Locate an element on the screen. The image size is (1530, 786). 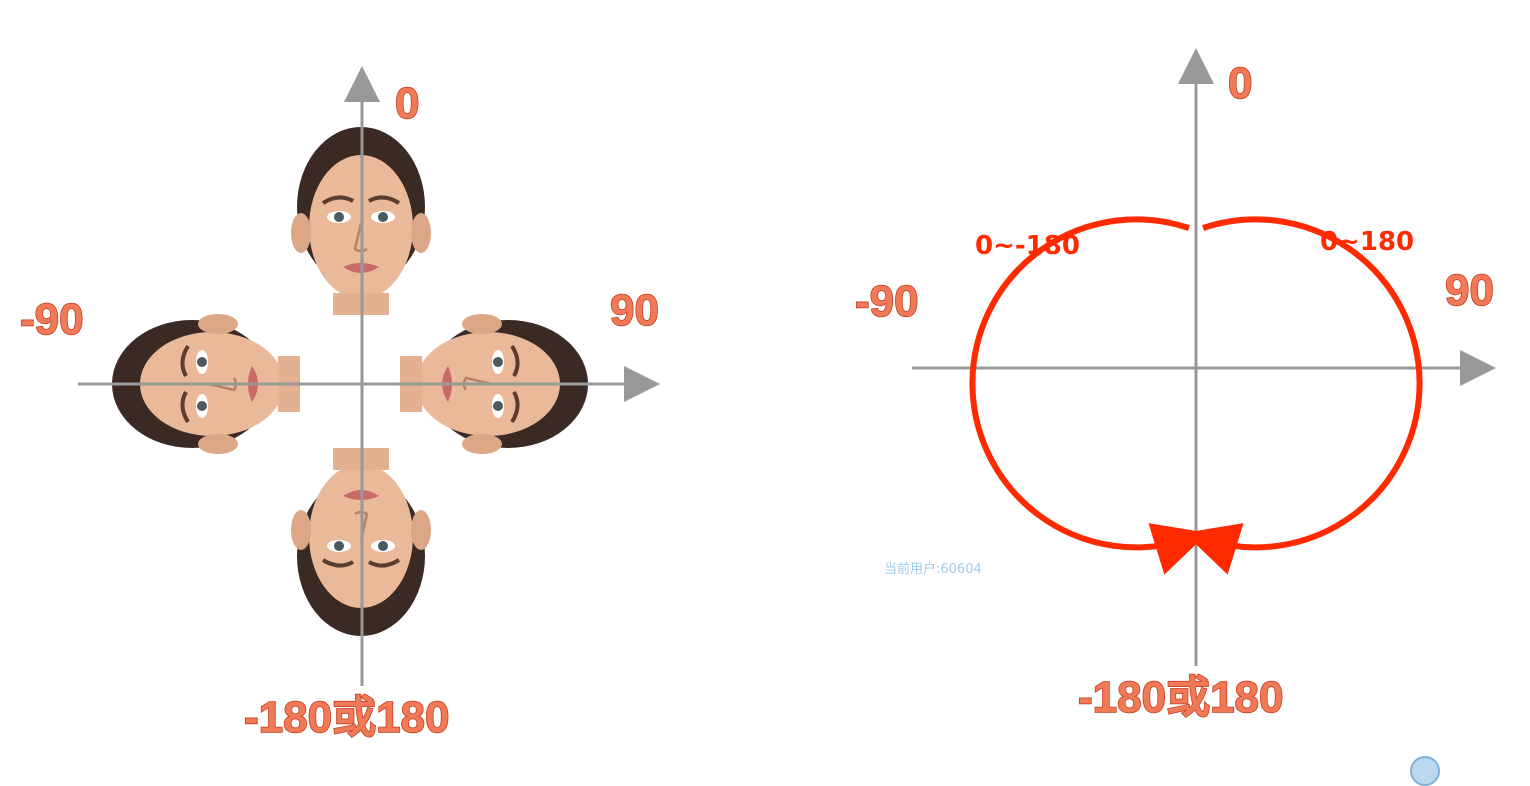
watermark-text: 当前用户:60604 is located at coordinates (933, 569).